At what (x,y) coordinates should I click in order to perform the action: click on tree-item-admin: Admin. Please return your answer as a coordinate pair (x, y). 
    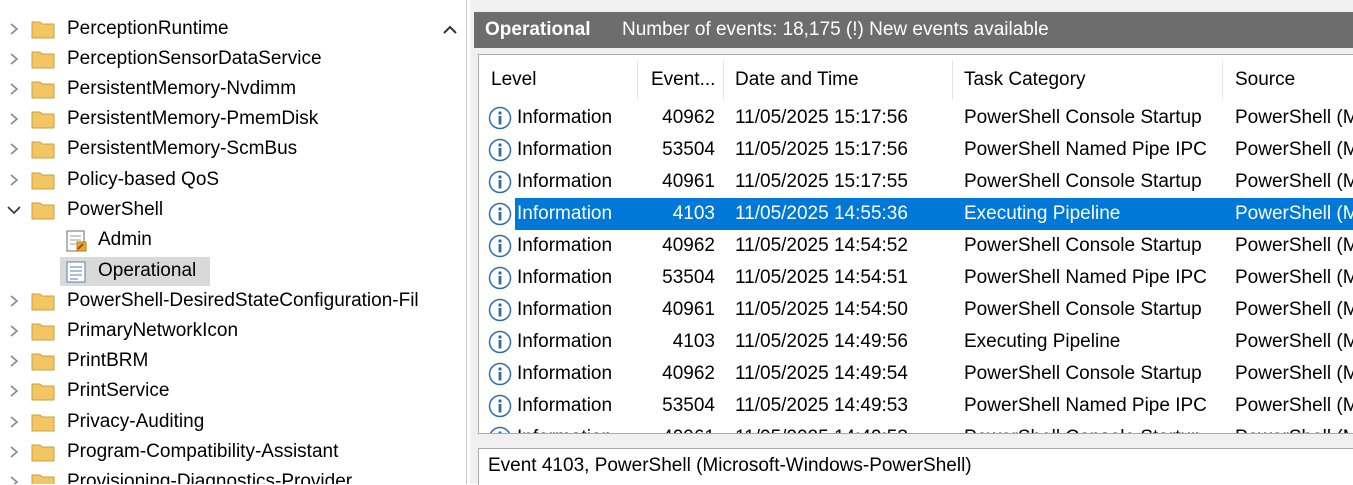
    Looking at the image, I should click on (220, 241).